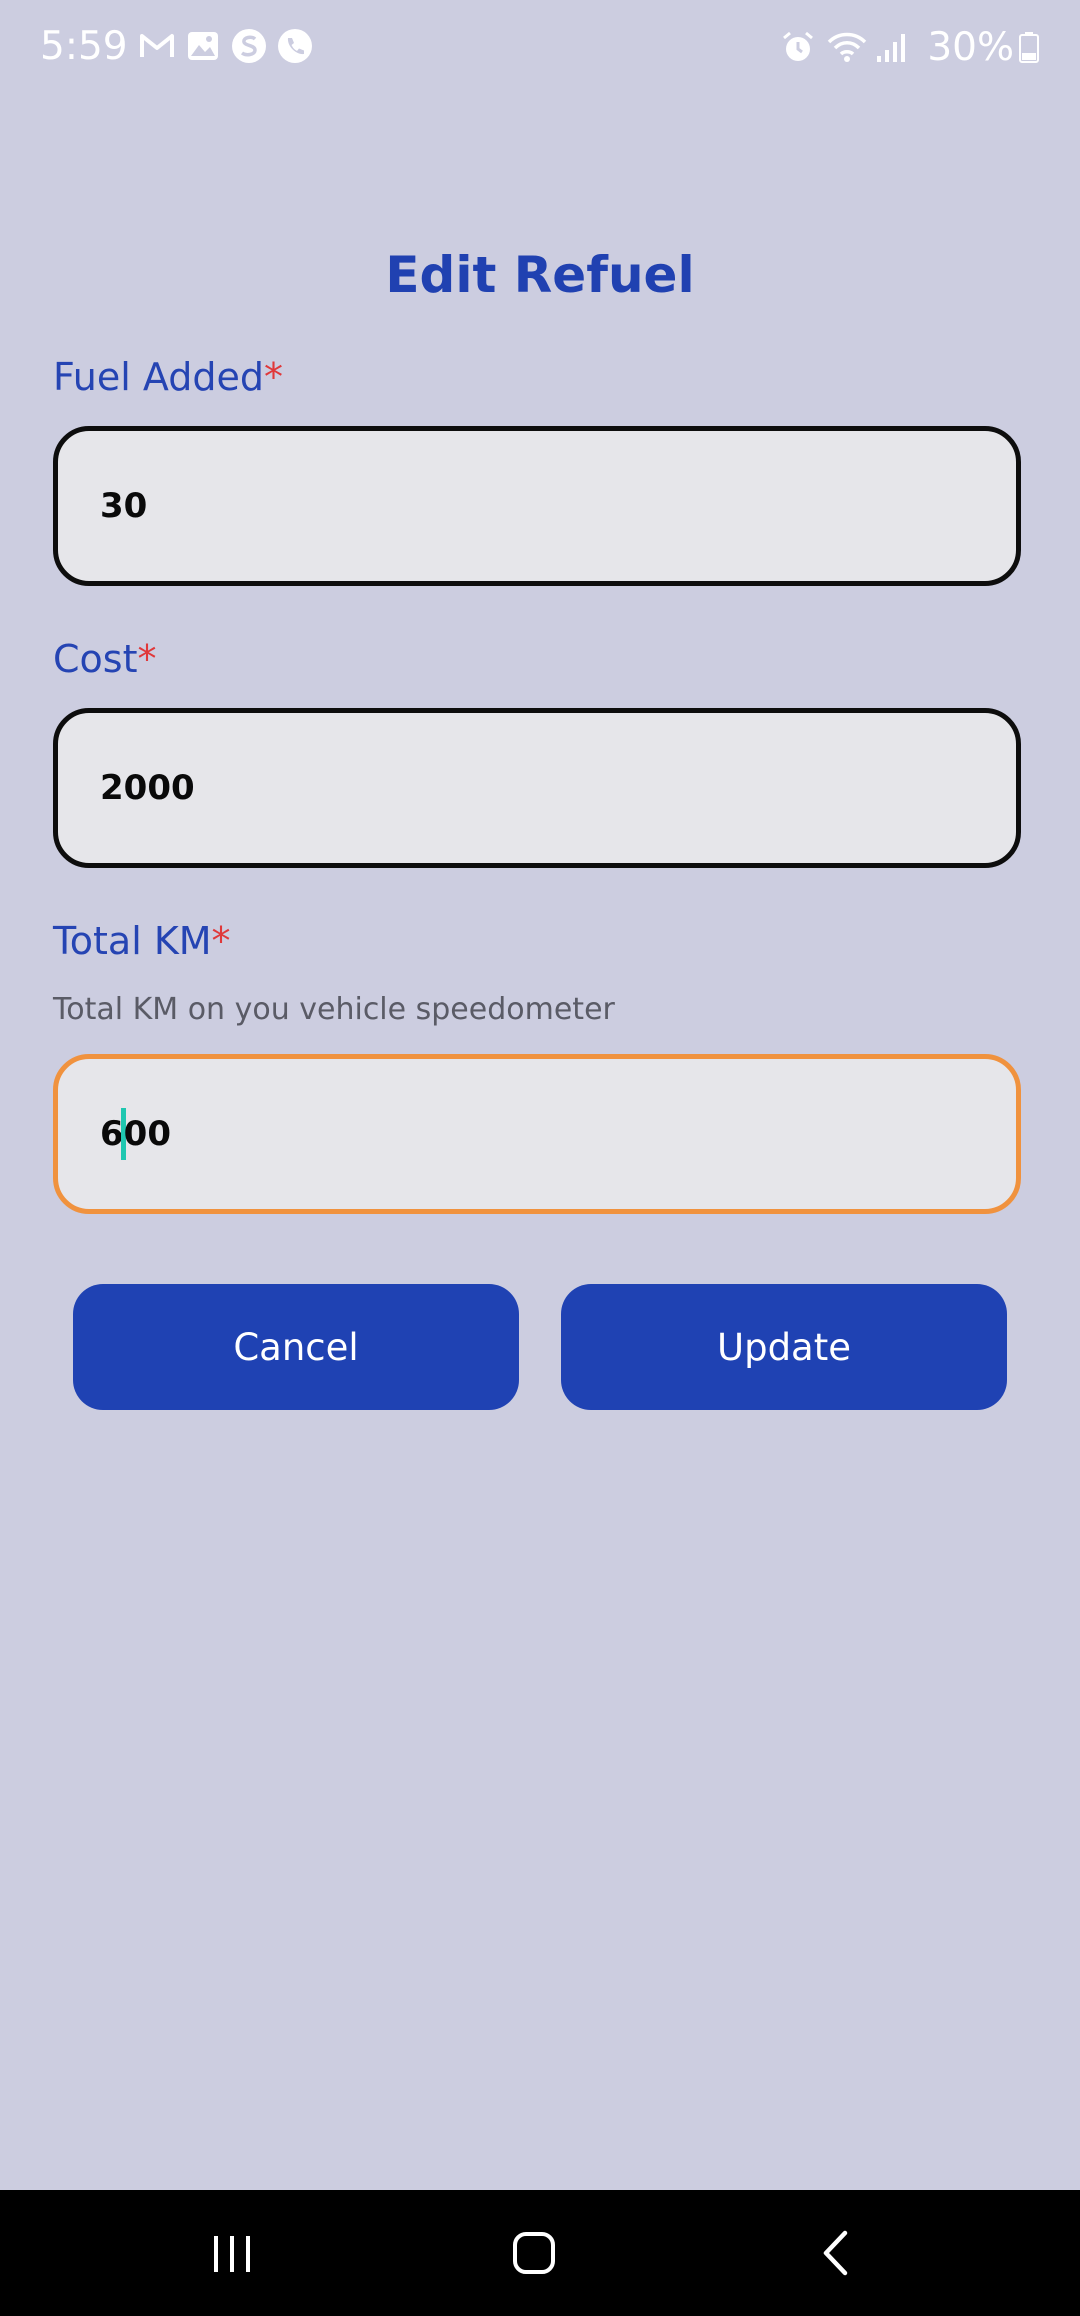 The width and height of the screenshot is (1080, 2316). I want to click on signal-icon, so click(894, 47).